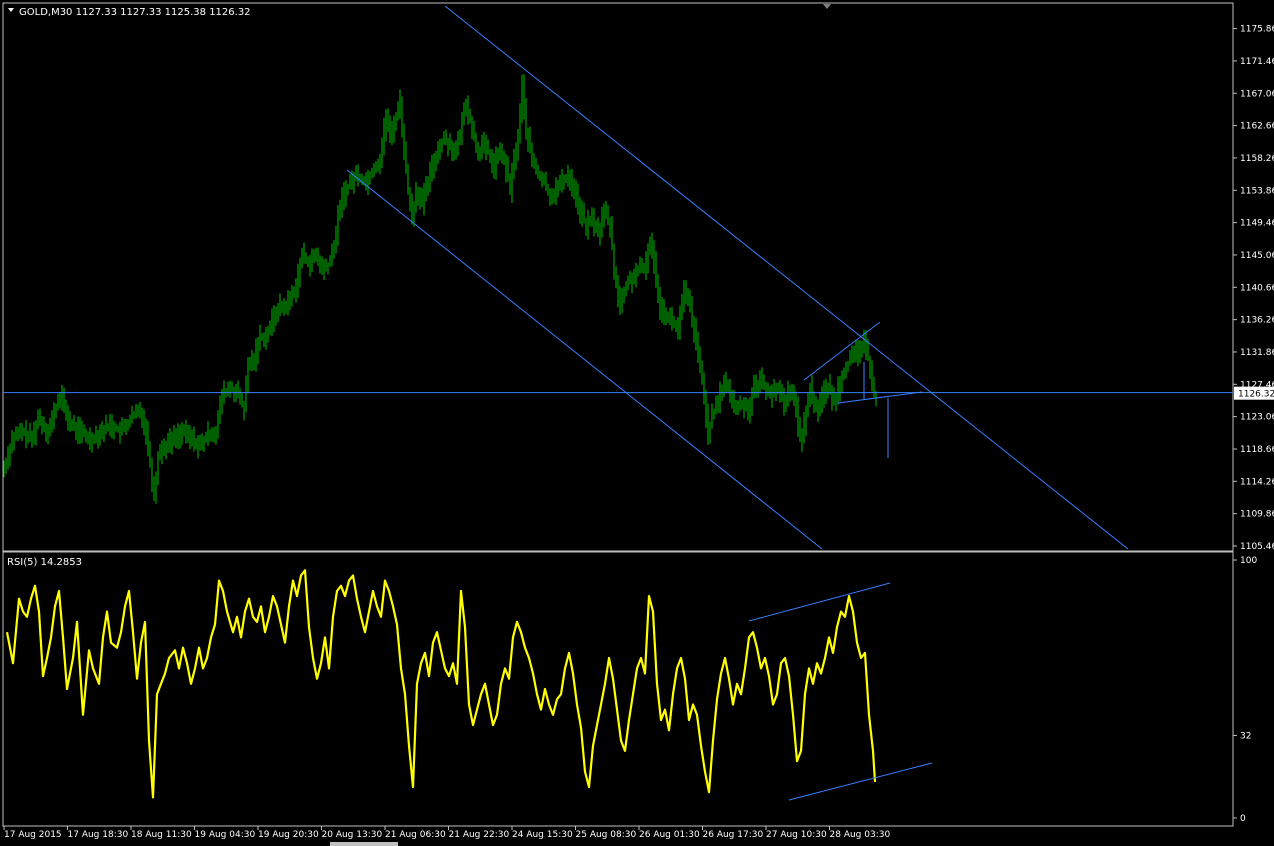 This screenshot has height=846, width=1274. Describe the element at coordinates (415, 835) in the screenshot. I see `time-tick-label: 21 Aug 06:30` at that location.